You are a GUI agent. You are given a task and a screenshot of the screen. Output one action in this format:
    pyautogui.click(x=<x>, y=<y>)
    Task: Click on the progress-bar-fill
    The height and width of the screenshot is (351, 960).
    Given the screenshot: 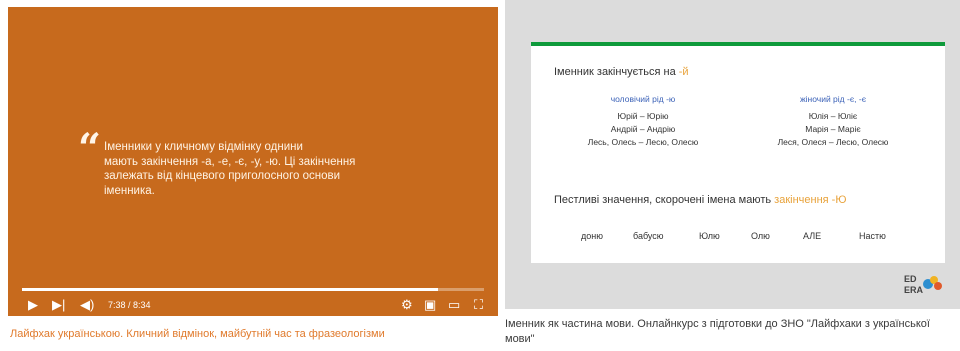 What is the action you would take?
    pyautogui.click(x=230, y=289)
    